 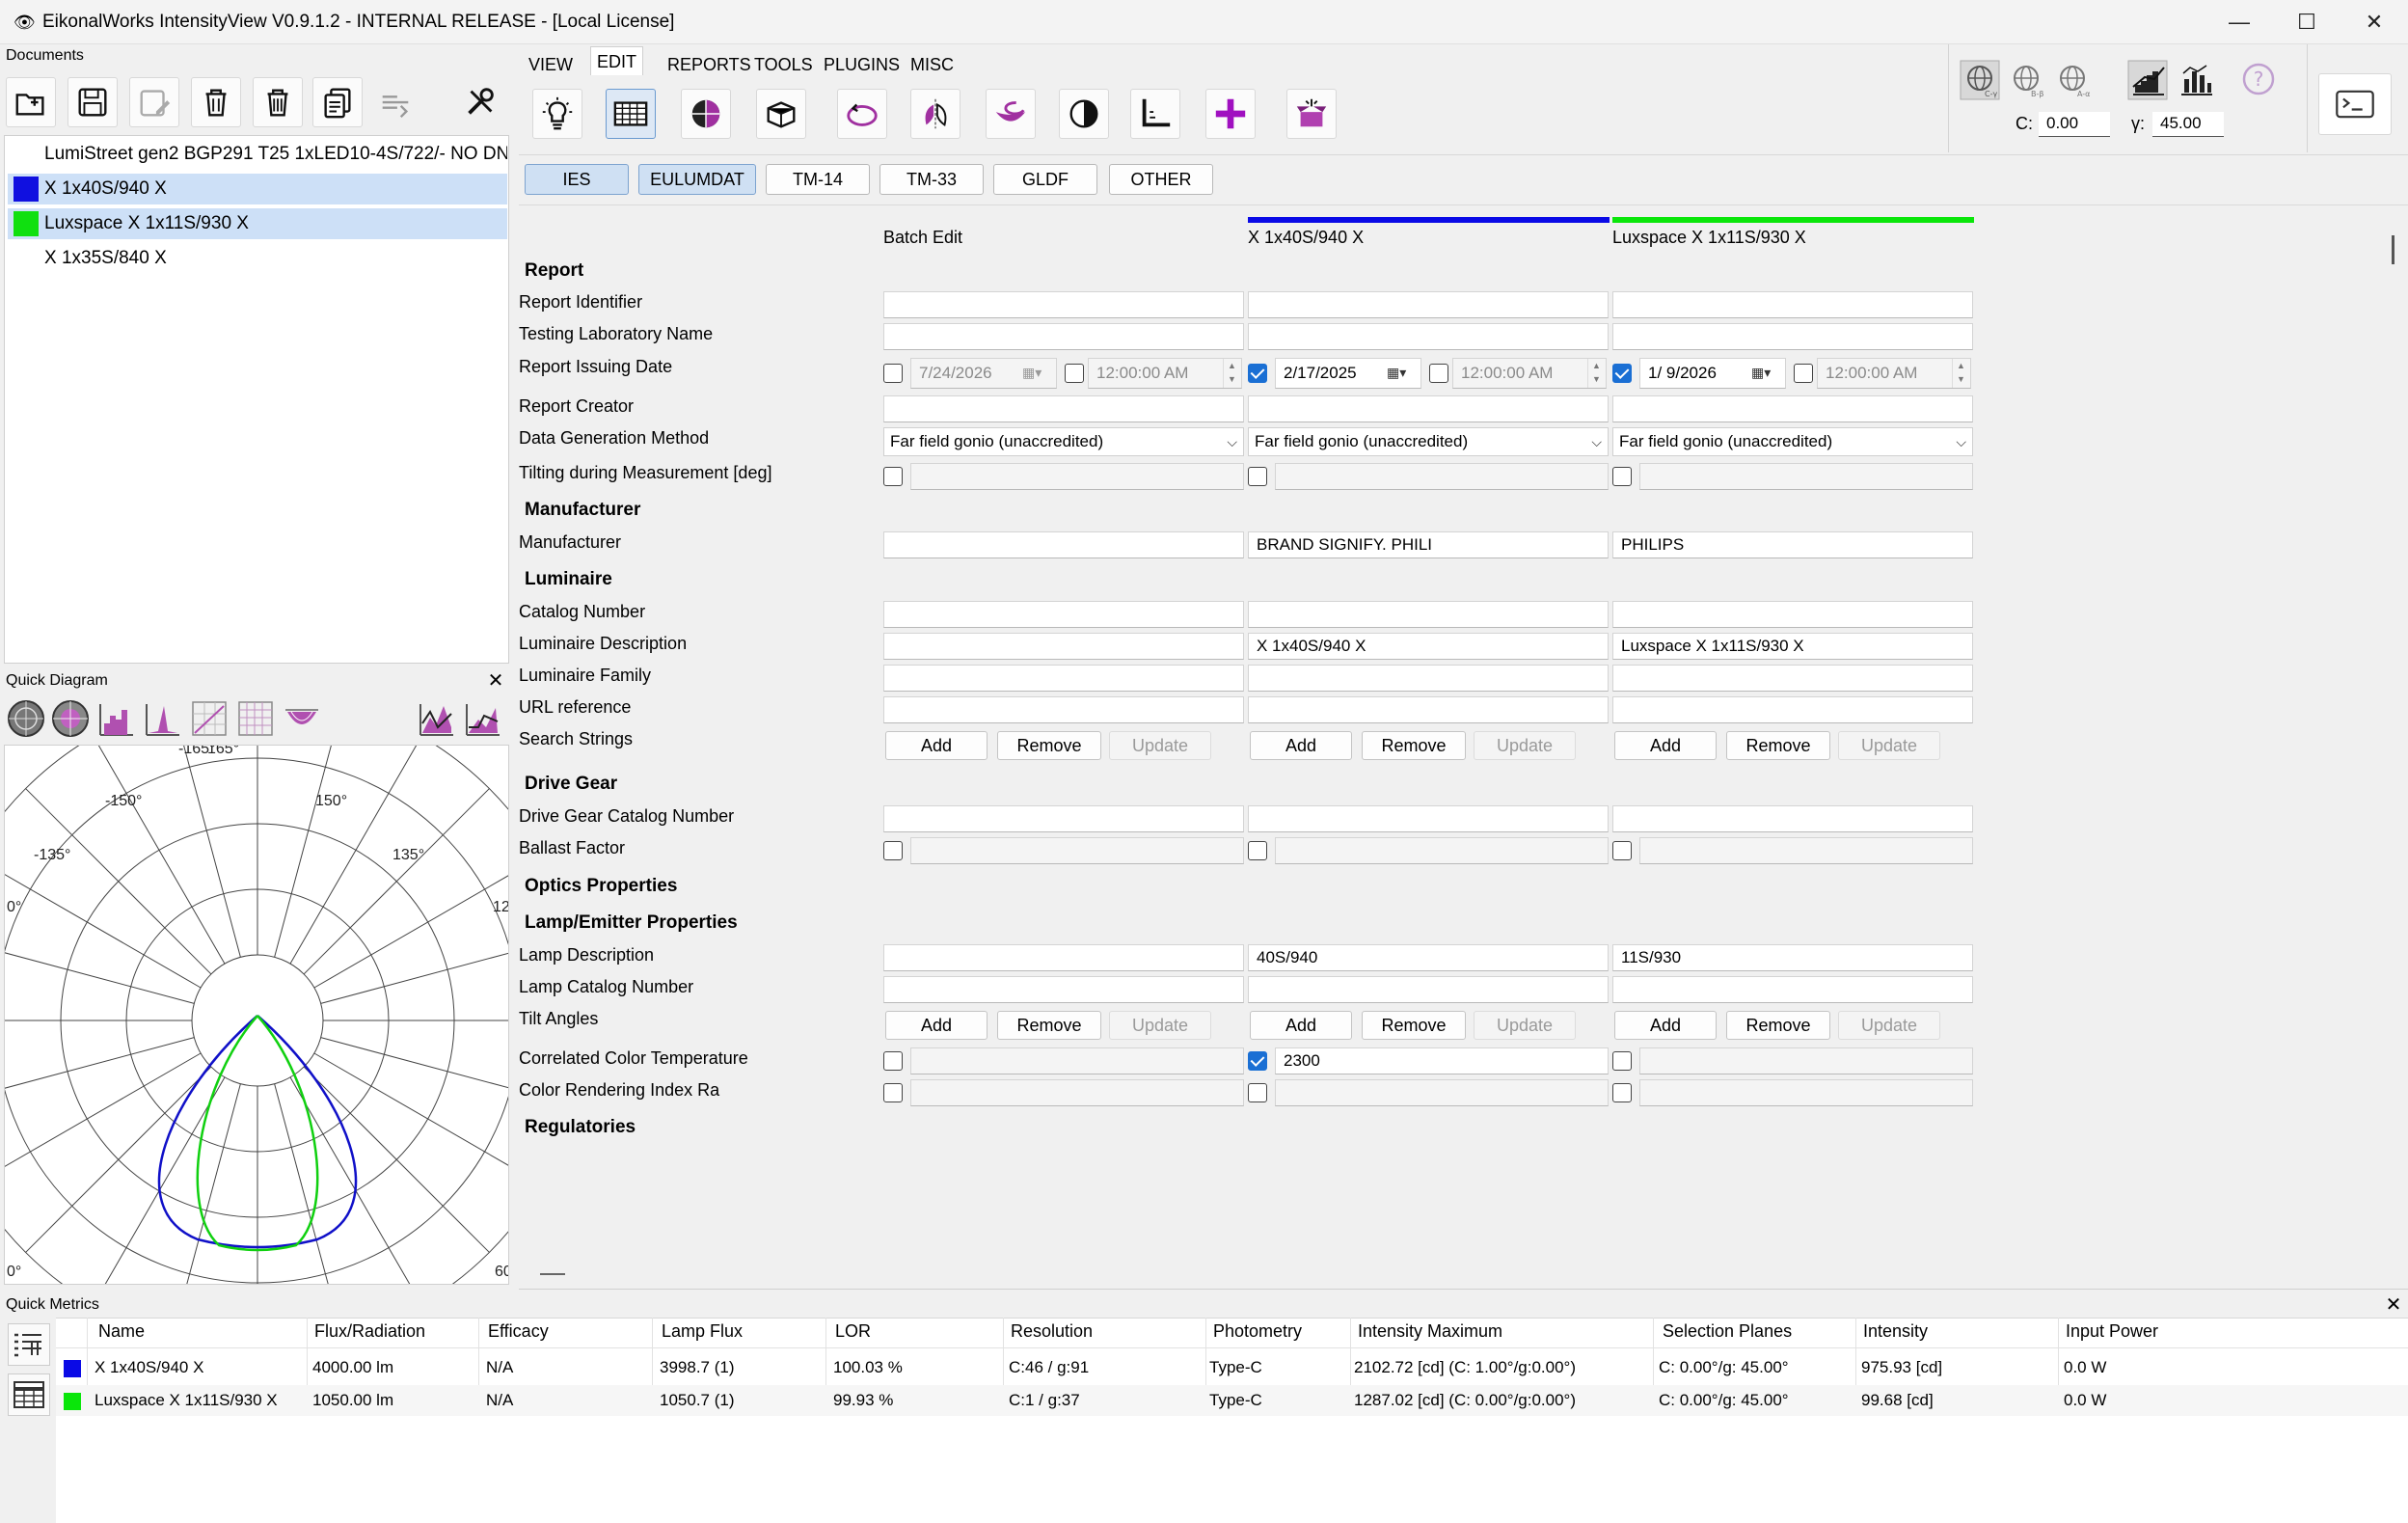 I want to click on cri-col1-input, so click(x=1442, y=1092).